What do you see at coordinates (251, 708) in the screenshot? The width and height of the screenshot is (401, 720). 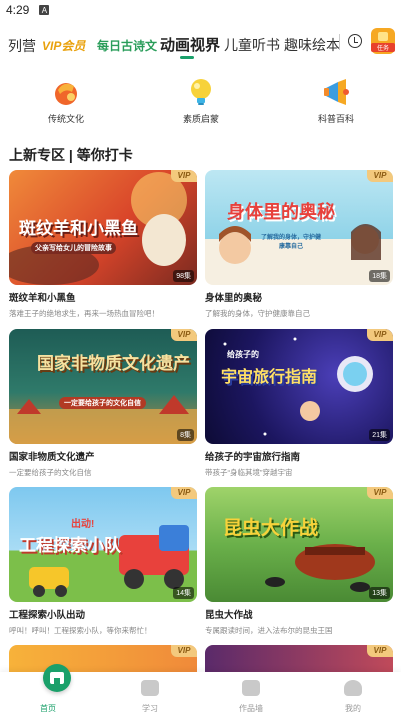 I see `nav-label: 作品墙` at bounding box center [251, 708].